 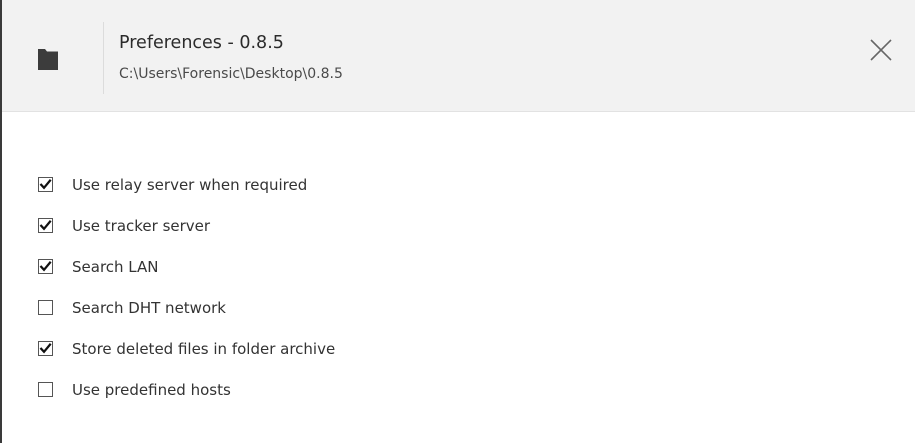 I want to click on option-use-predefined-hosts: Use predefined hosts, so click(x=388, y=389).